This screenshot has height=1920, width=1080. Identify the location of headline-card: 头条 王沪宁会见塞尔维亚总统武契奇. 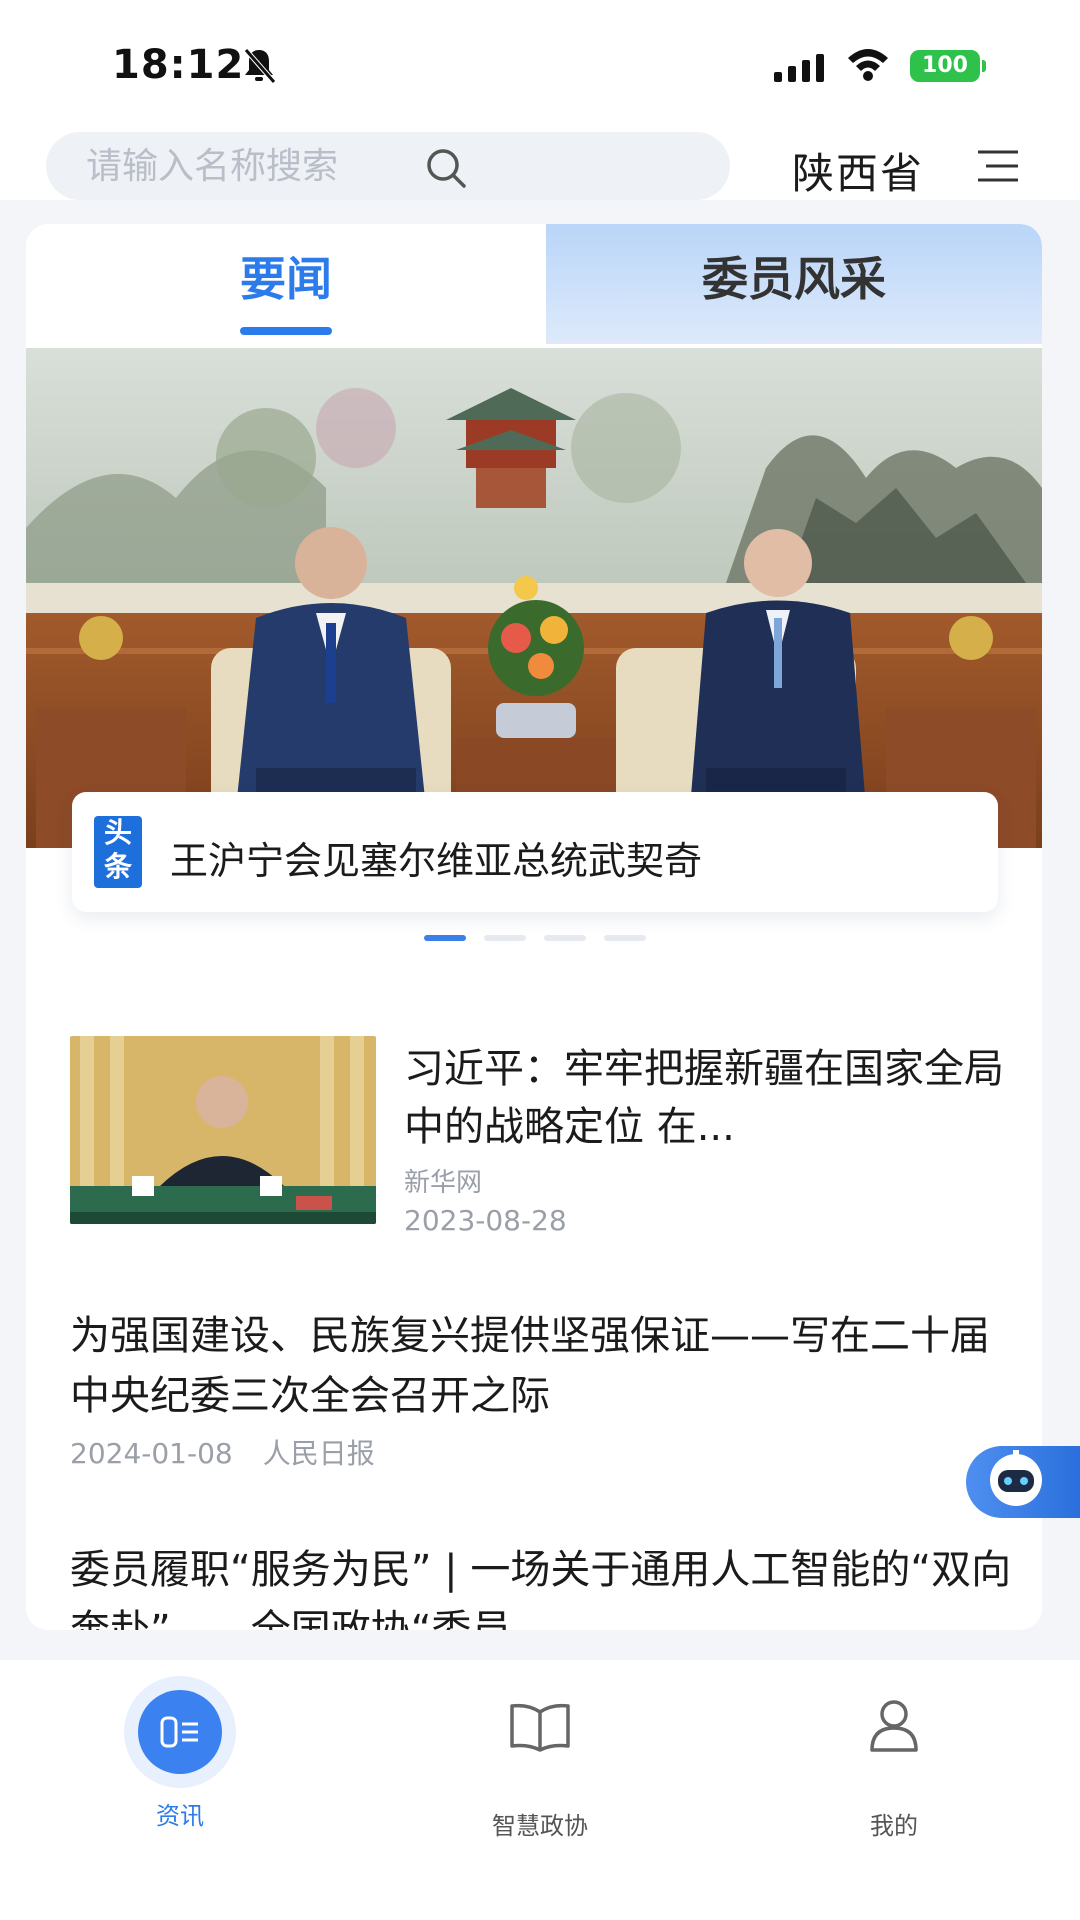
(535, 852).